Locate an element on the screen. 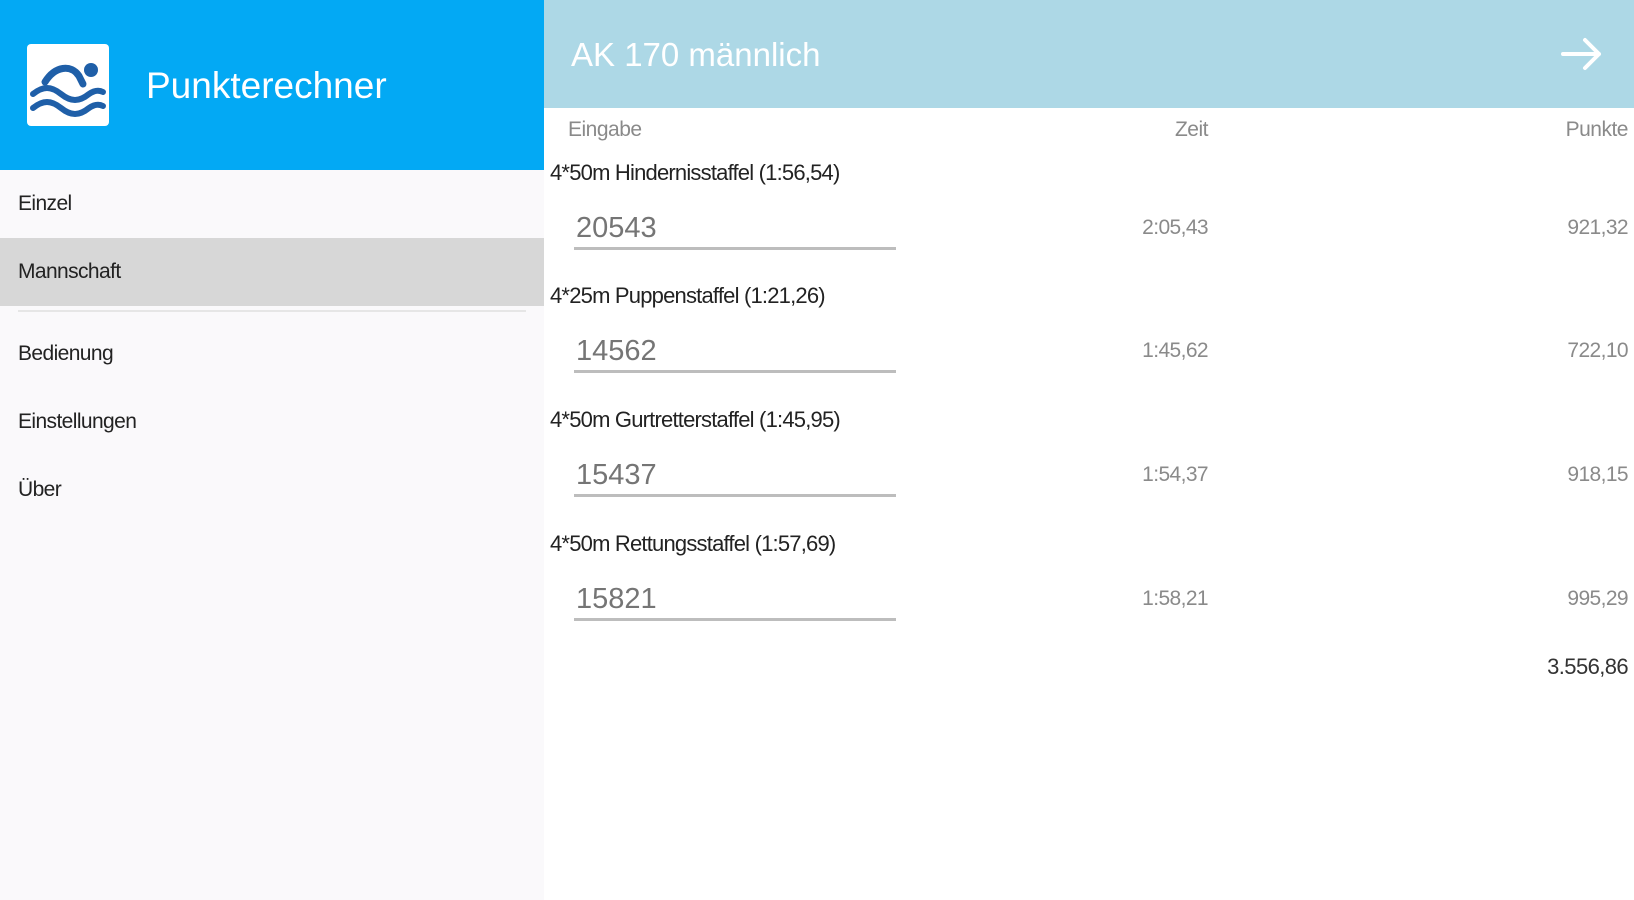 The height and width of the screenshot is (900, 1634). nav-item-label: Mannschaft is located at coordinates (69, 271).